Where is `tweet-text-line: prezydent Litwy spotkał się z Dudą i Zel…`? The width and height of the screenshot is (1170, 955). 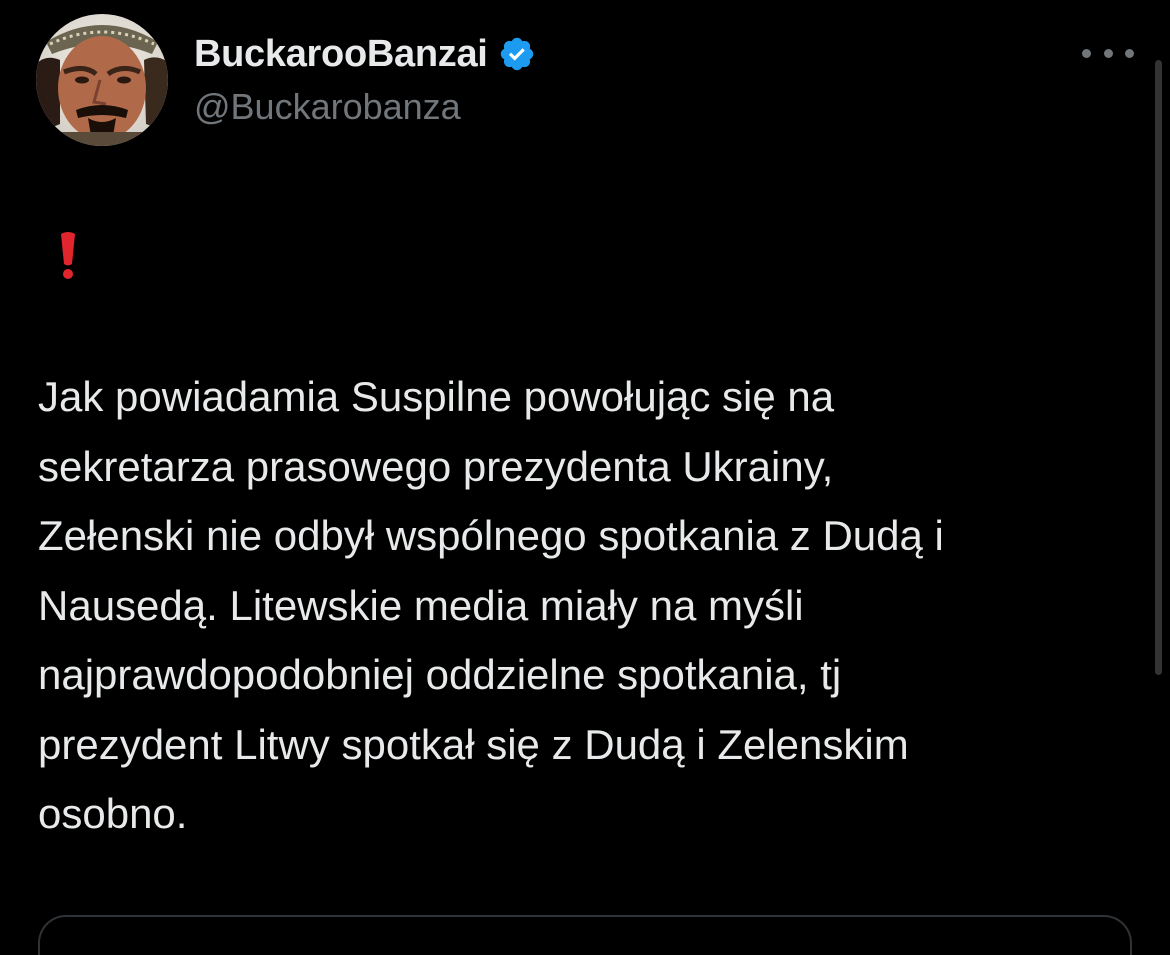
tweet-text-line: prezydent Litwy spotkał się z Dudą i Zel… is located at coordinates (473, 744).